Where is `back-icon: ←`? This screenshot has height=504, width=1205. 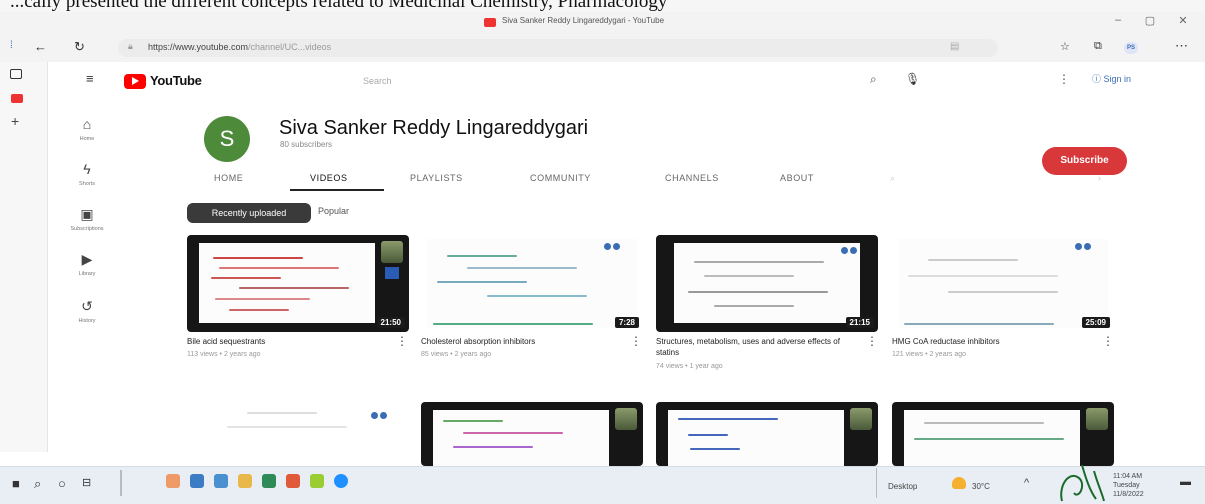
back-icon: ← is located at coordinates (40, 46).